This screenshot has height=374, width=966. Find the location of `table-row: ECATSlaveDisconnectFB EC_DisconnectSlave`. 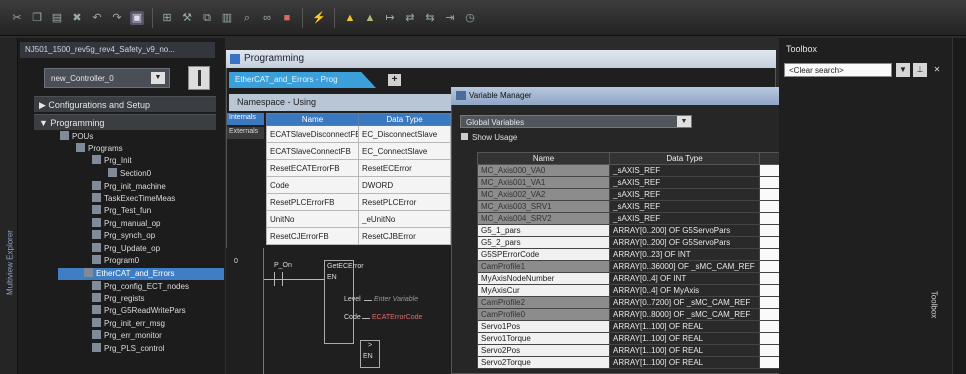

table-row: ECATSlaveDisconnectFB EC_DisconnectSlave is located at coordinates (358, 134).